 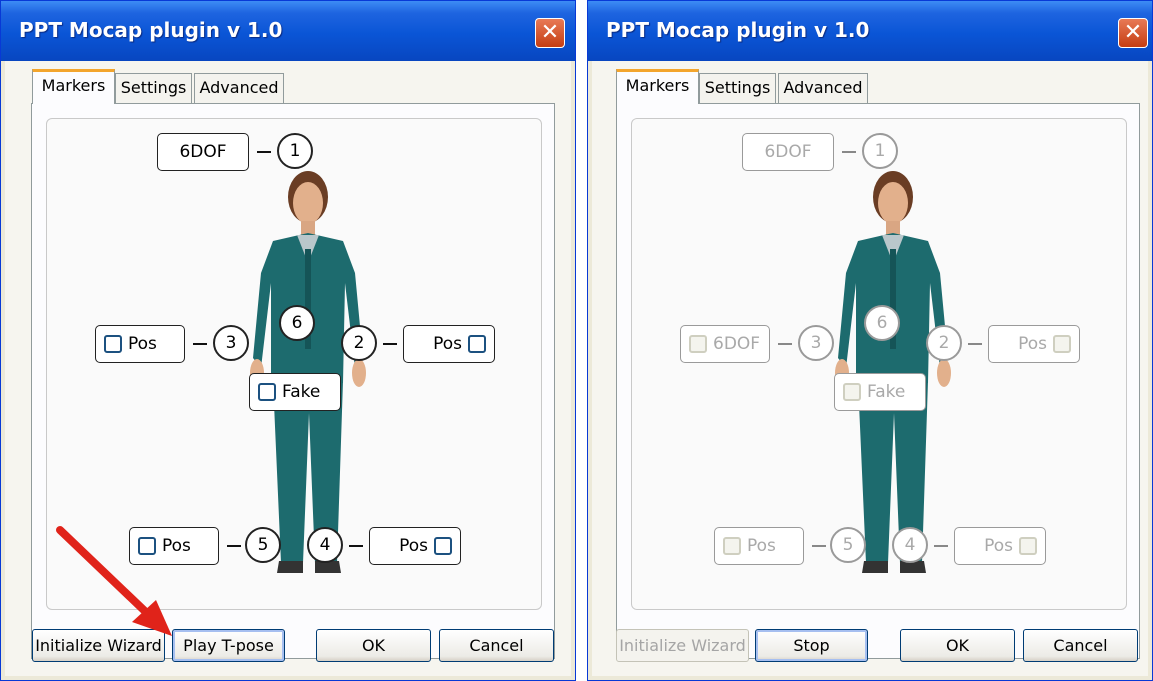 What do you see at coordinates (732, 546) in the screenshot?
I see `left-leg-checkbox` at bounding box center [732, 546].